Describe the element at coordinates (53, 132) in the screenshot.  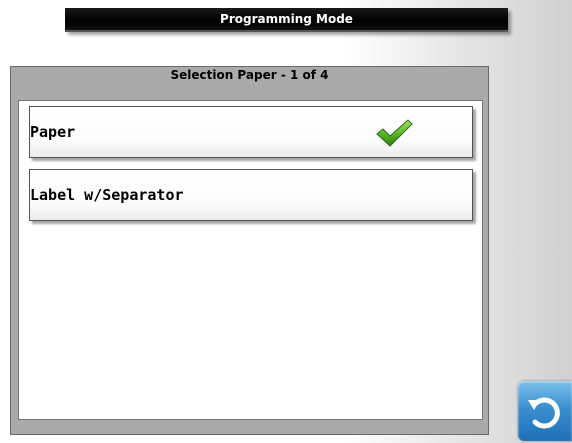
I see `option-label: Paper` at that location.